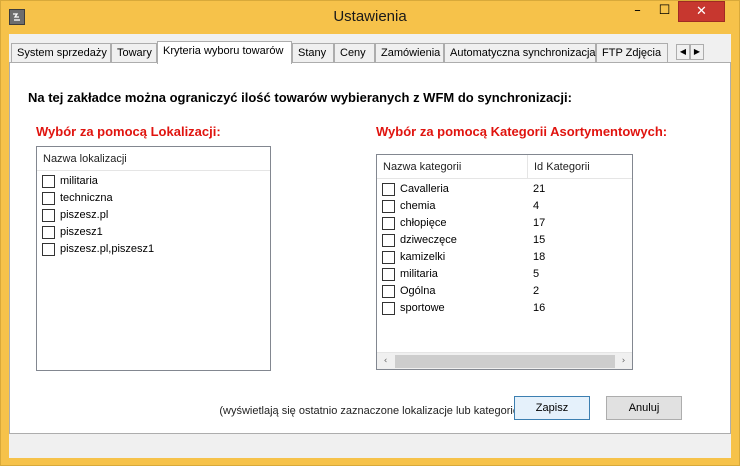 The image size is (740, 466). I want to click on scrollbar-thumb, so click(505, 361).